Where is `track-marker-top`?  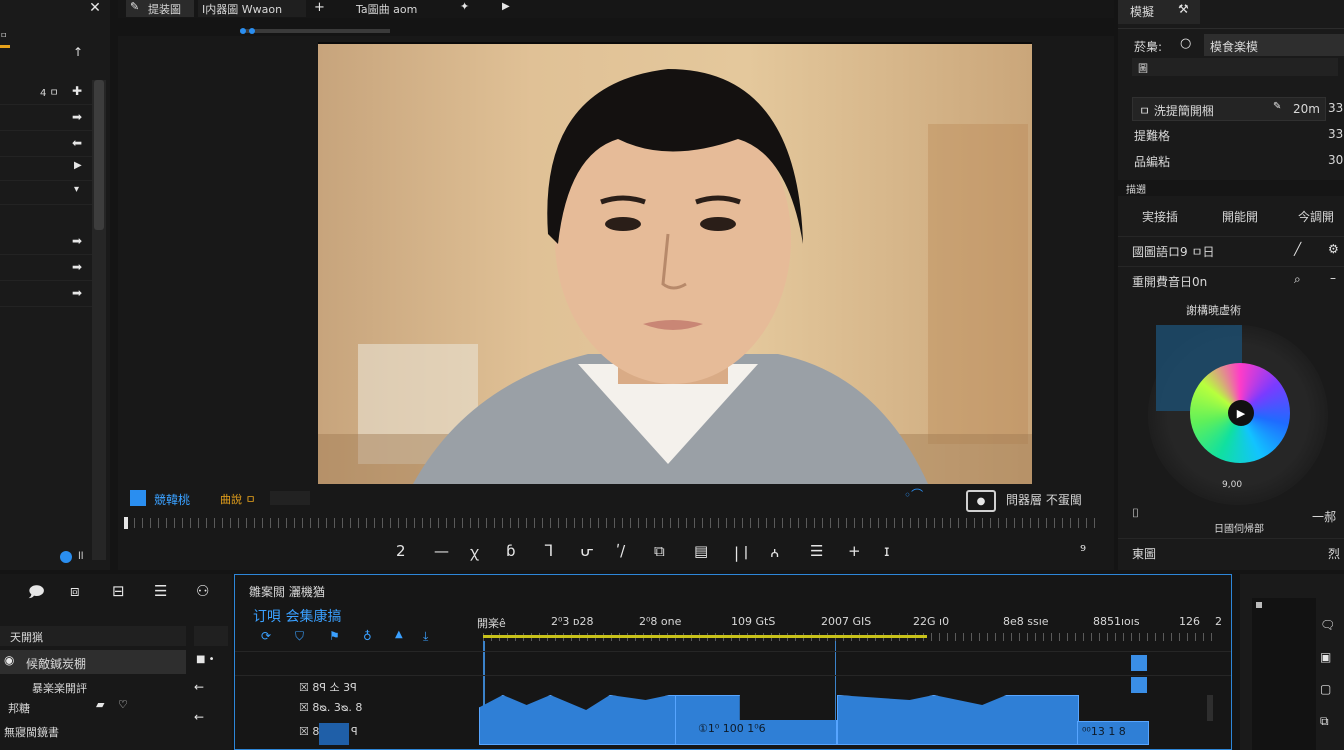 track-marker-top is located at coordinates (1139, 663).